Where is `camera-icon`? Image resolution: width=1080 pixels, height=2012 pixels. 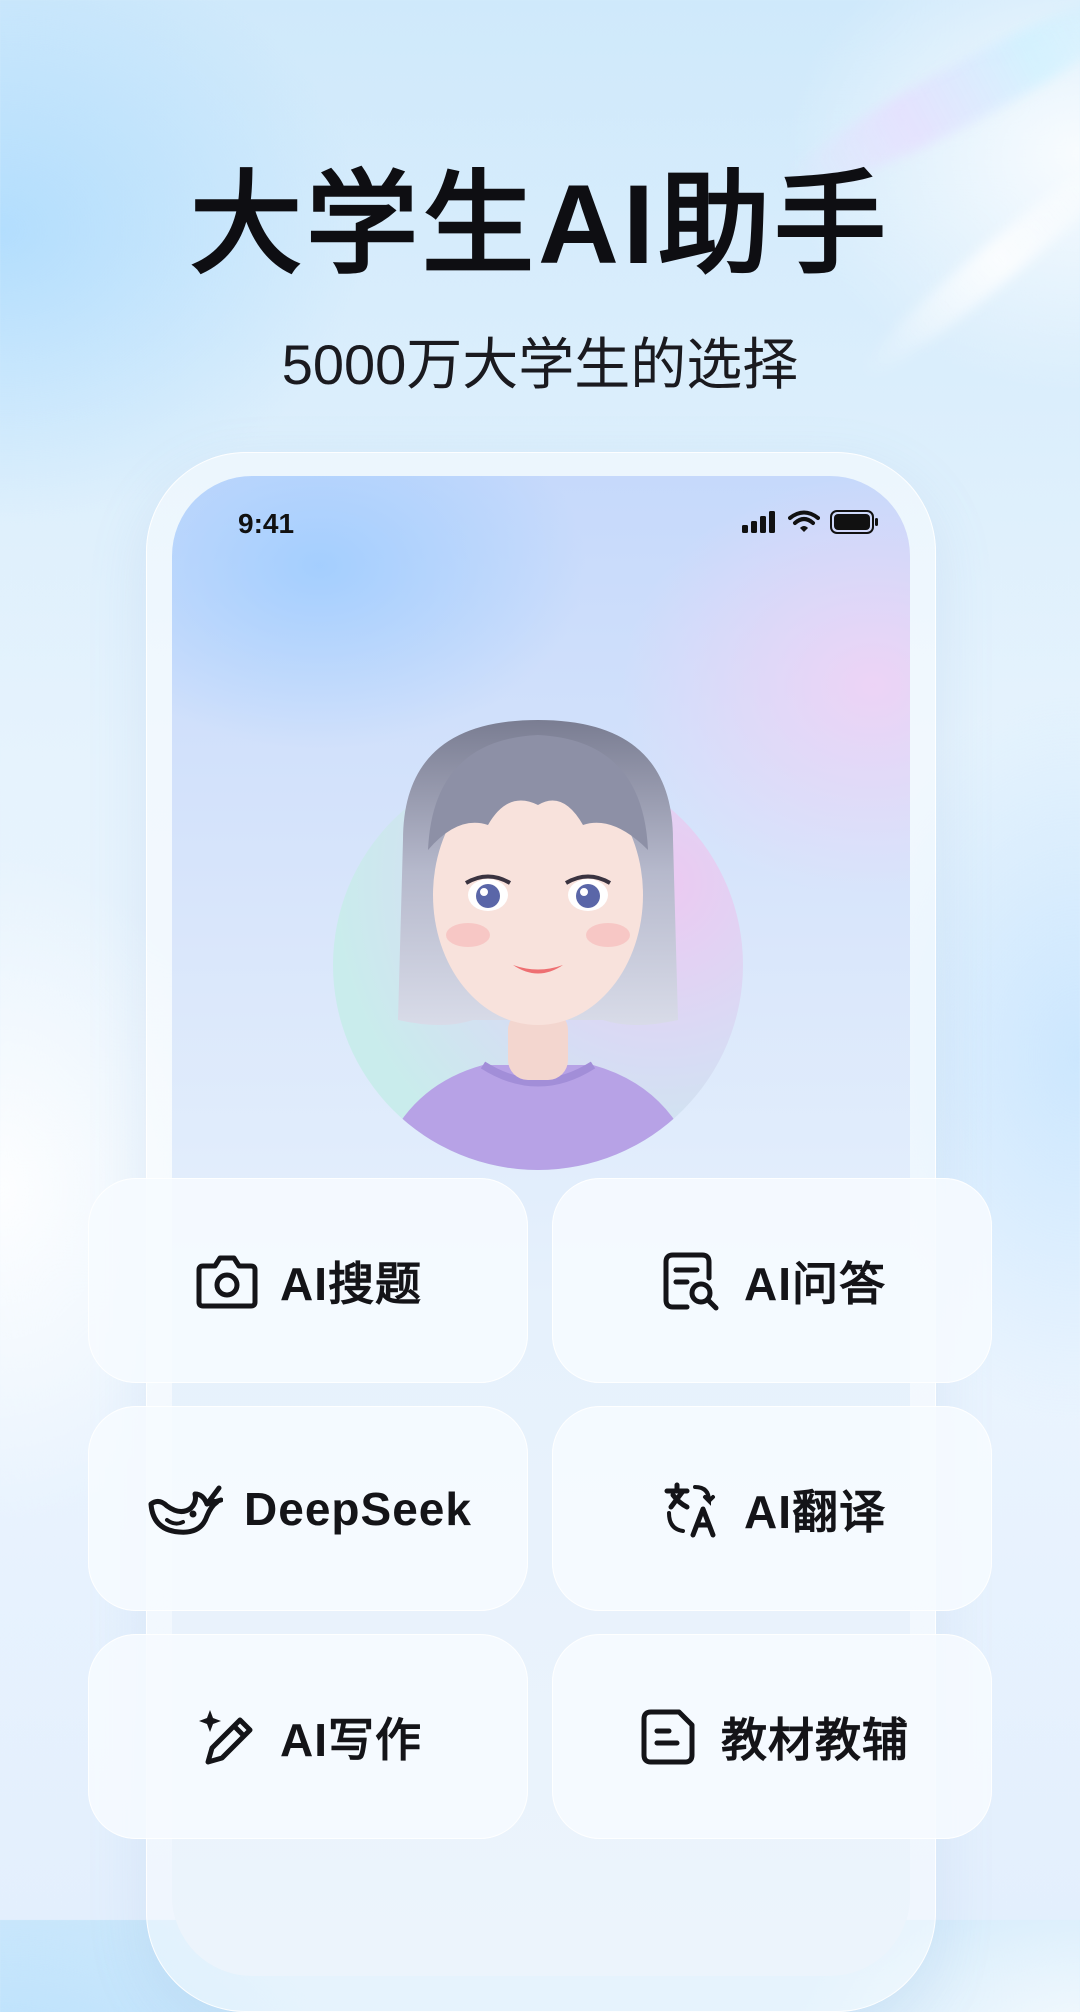
camera-icon is located at coordinates (227, 1281).